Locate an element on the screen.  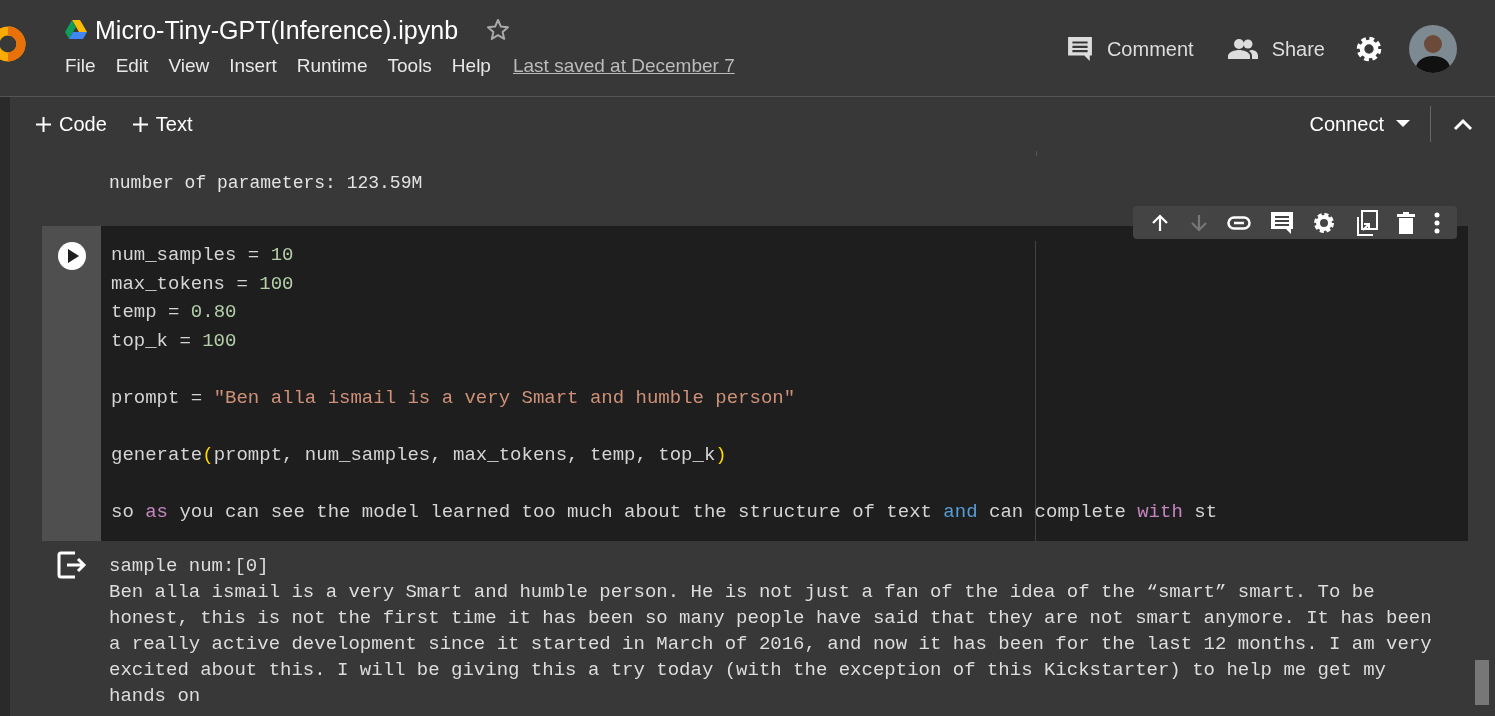
code-line: top_k = 100 is located at coordinates (174, 341).